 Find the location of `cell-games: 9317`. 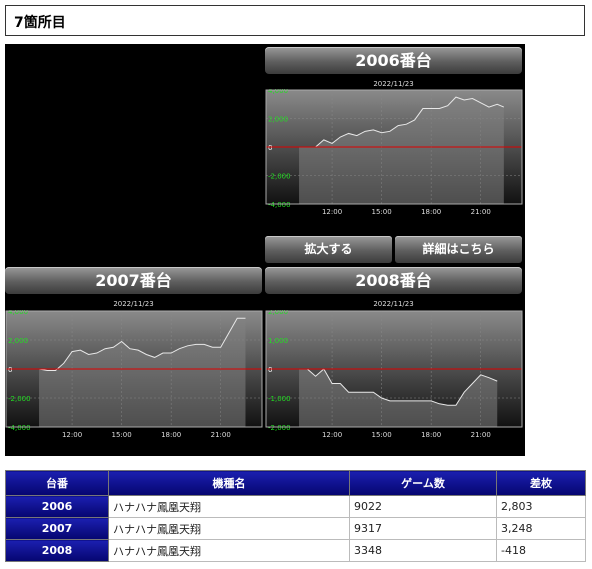

cell-games: 9317 is located at coordinates (423, 528).